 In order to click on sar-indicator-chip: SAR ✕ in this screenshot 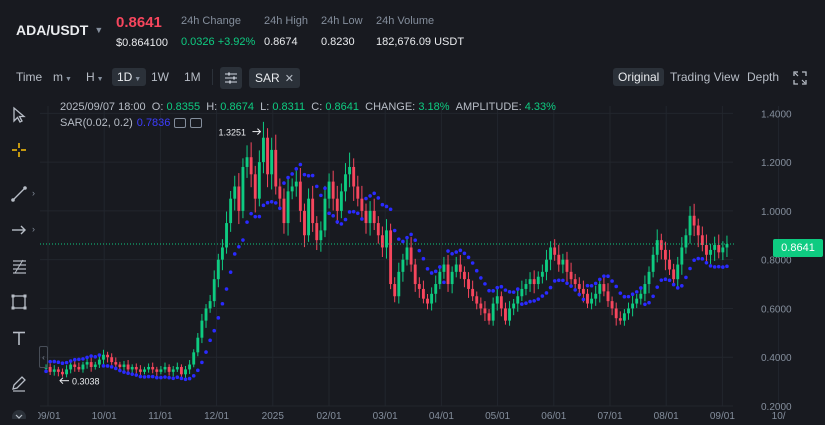, I will do `click(274, 78)`.